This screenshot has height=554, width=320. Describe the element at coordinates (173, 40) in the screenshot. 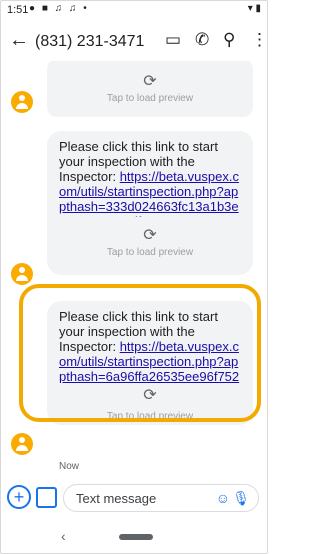

I see `video-icon: ▭` at that location.